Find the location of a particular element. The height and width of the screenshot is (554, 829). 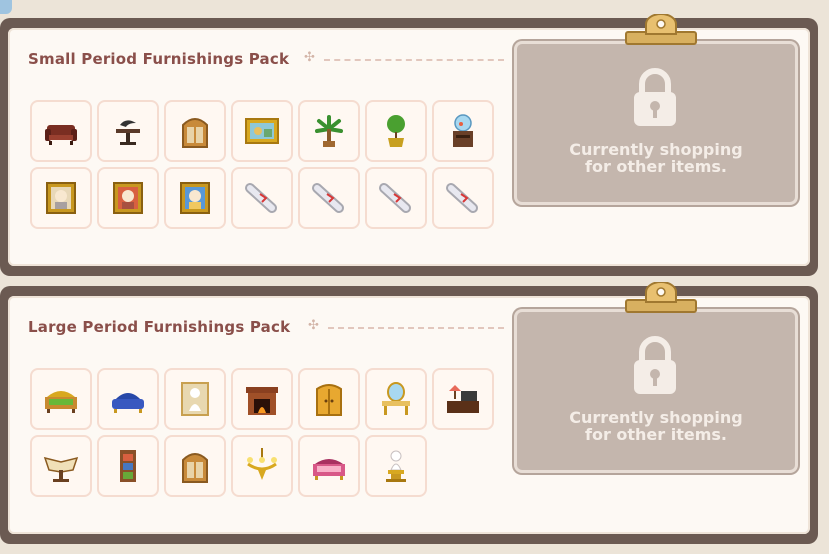

book-lectern-icon is located at coordinates (61, 469).